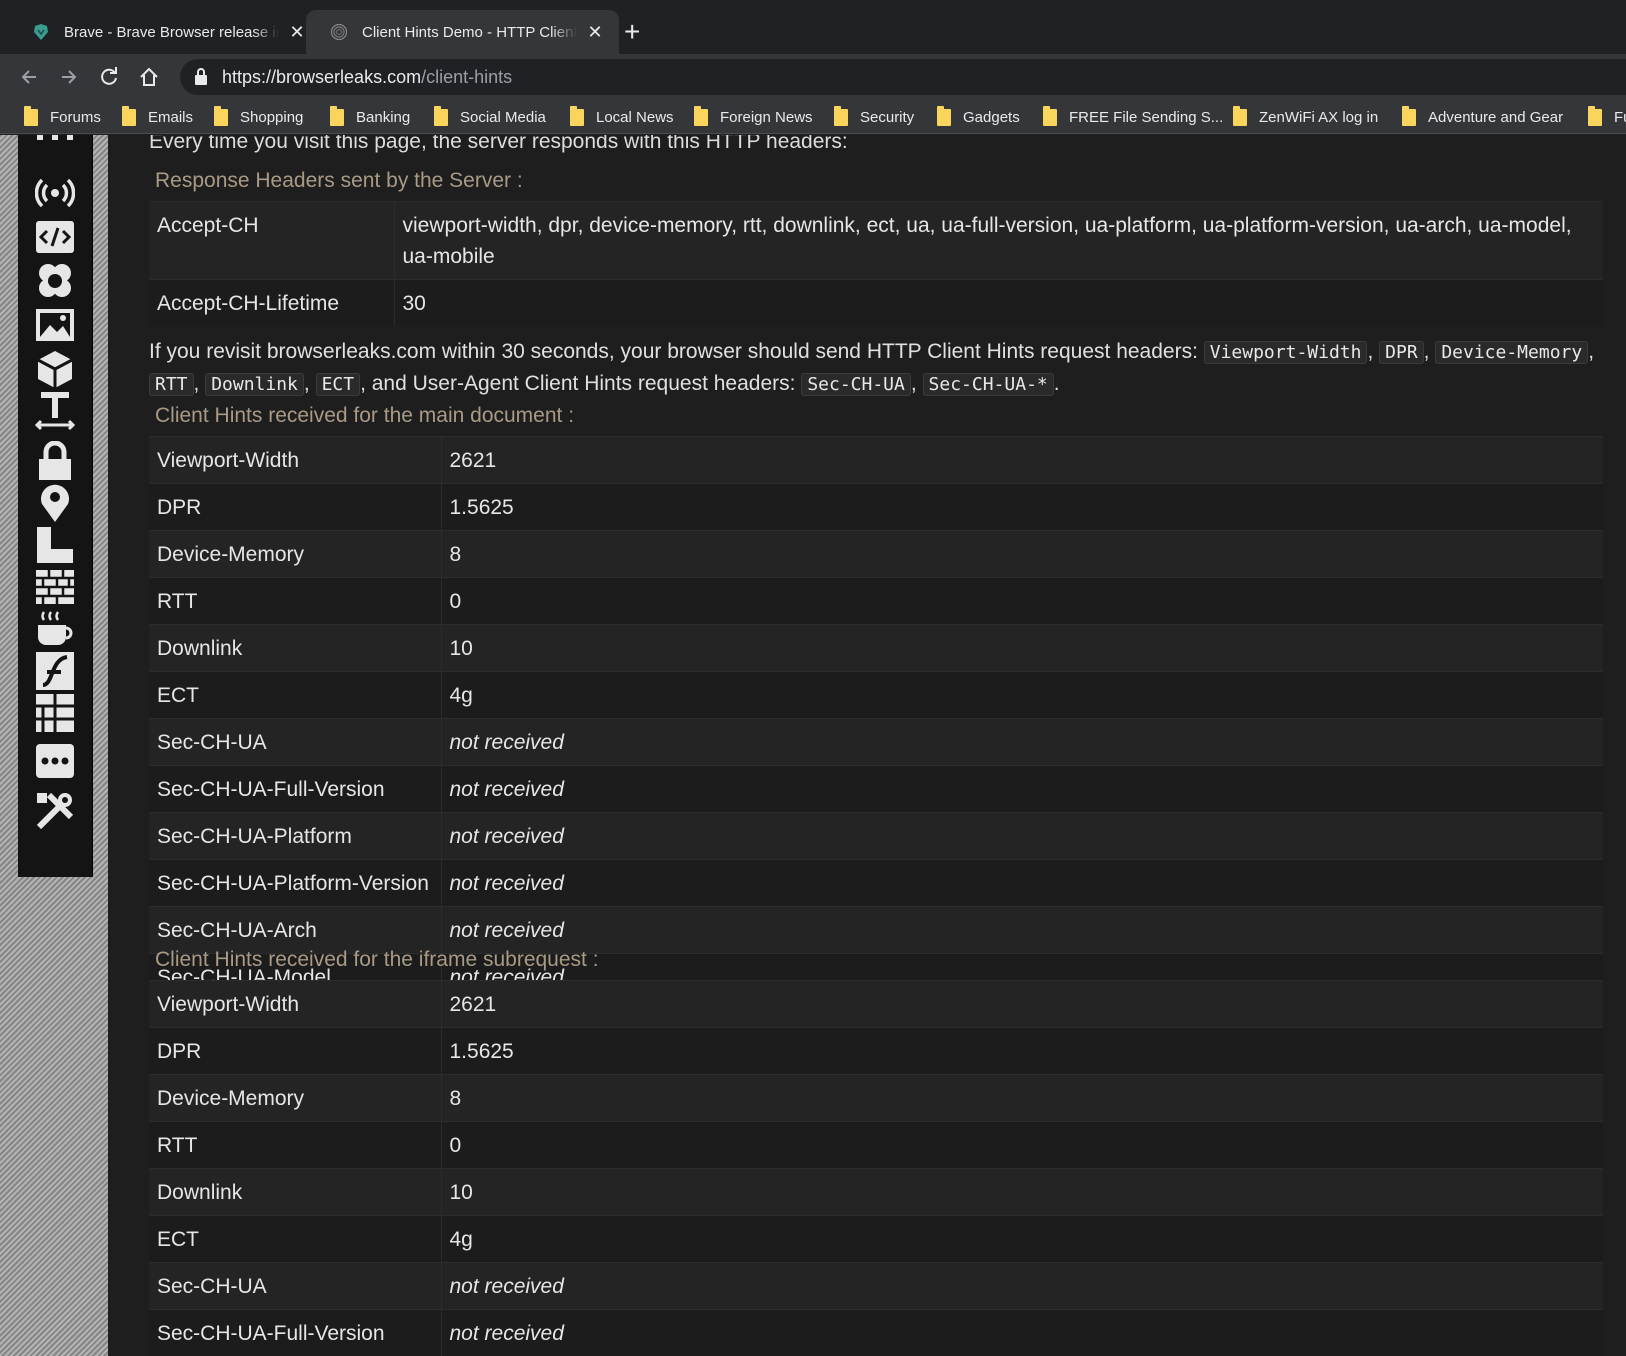 The height and width of the screenshot is (1356, 1626). I want to click on hint-name: Sec-CH-UA, so click(295, 1286).